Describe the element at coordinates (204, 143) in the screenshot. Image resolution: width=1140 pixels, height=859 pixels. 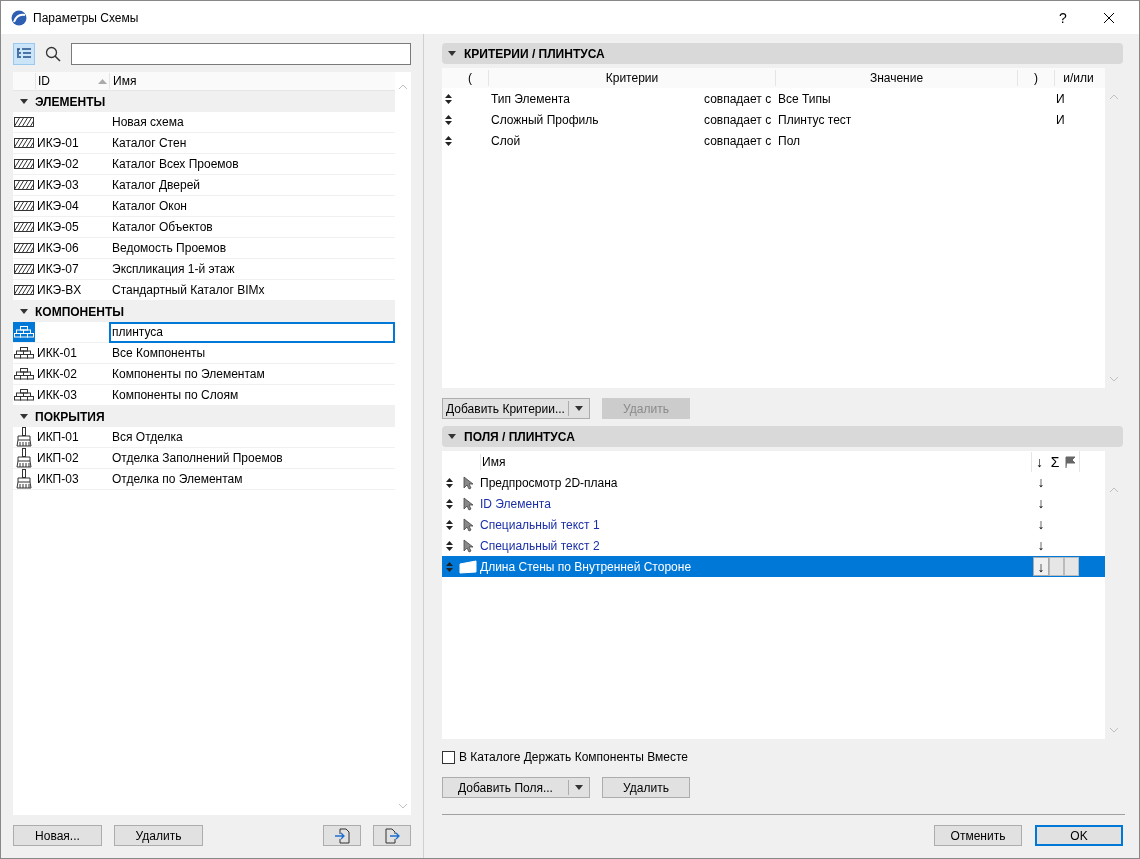
I see `scheme-row: ИКЭ-01 Каталог Стен` at that location.